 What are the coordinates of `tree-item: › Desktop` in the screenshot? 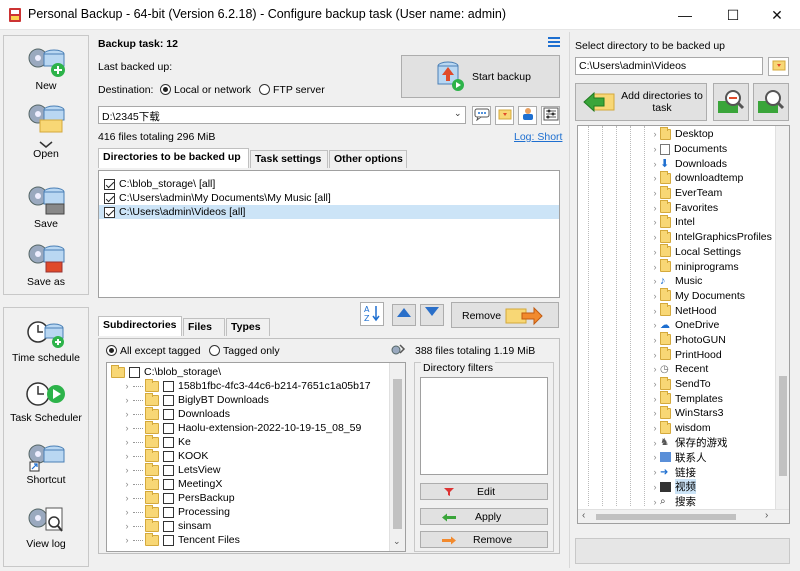 It's located at (715, 134).